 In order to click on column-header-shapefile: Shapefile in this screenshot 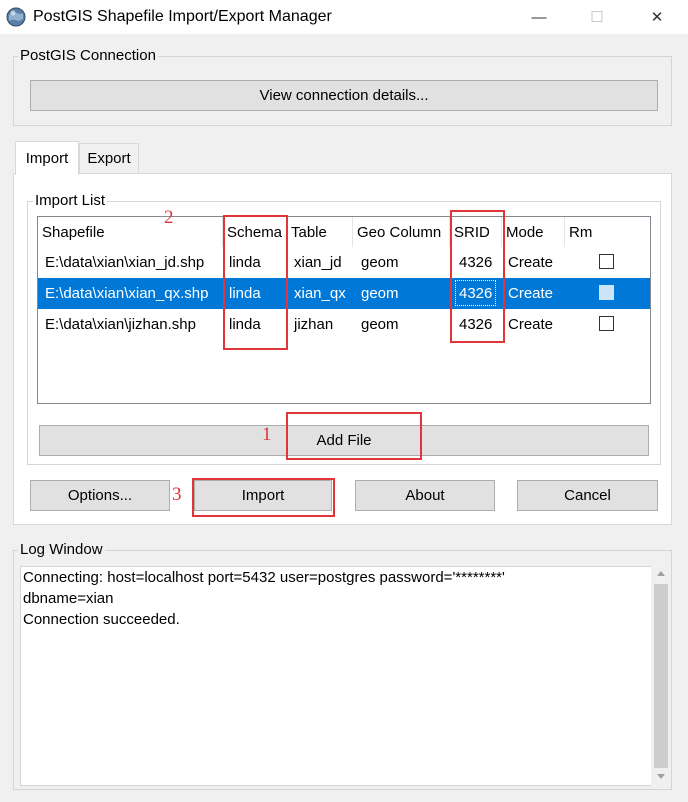, I will do `click(130, 232)`.